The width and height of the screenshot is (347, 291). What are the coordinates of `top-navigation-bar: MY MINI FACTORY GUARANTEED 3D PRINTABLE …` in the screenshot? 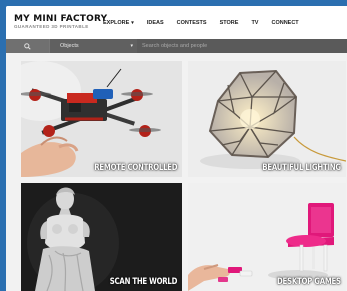 It's located at (176, 22).